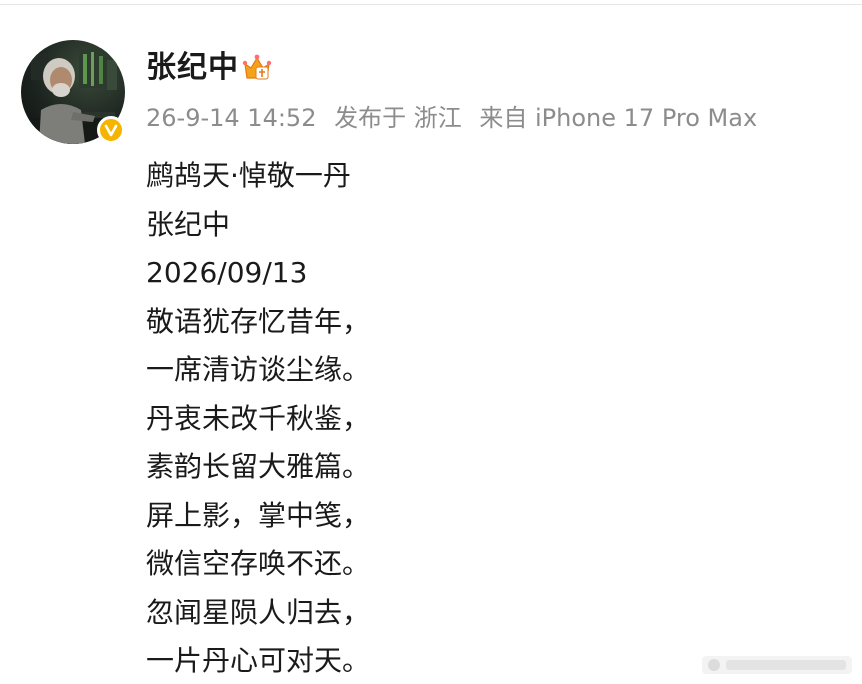 The height and width of the screenshot is (684, 862). What do you see at coordinates (258, 563) in the screenshot?
I see `poem-line: 微信空存唤不还。` at bounding box center [258, 563].